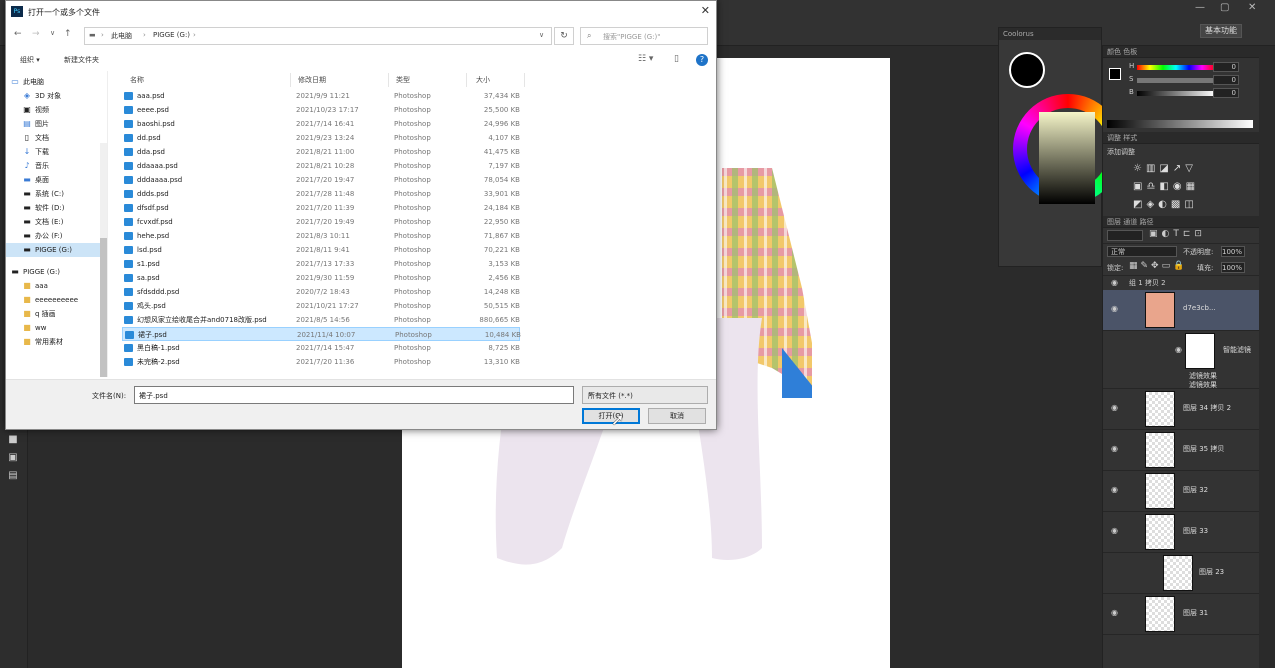  Describe the element at coordinates (68, 34) in the screenshot. I see `up-arrow-icon: ↑` at that location.